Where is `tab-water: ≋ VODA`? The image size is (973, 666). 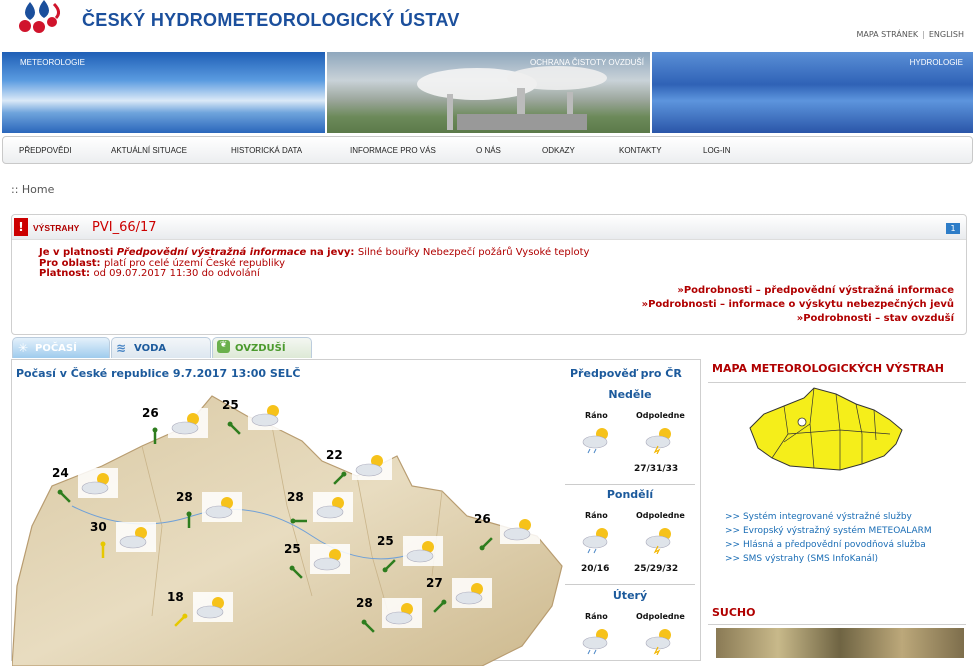 tab-water: ≋ VODA is located at coordinates (161, 347).